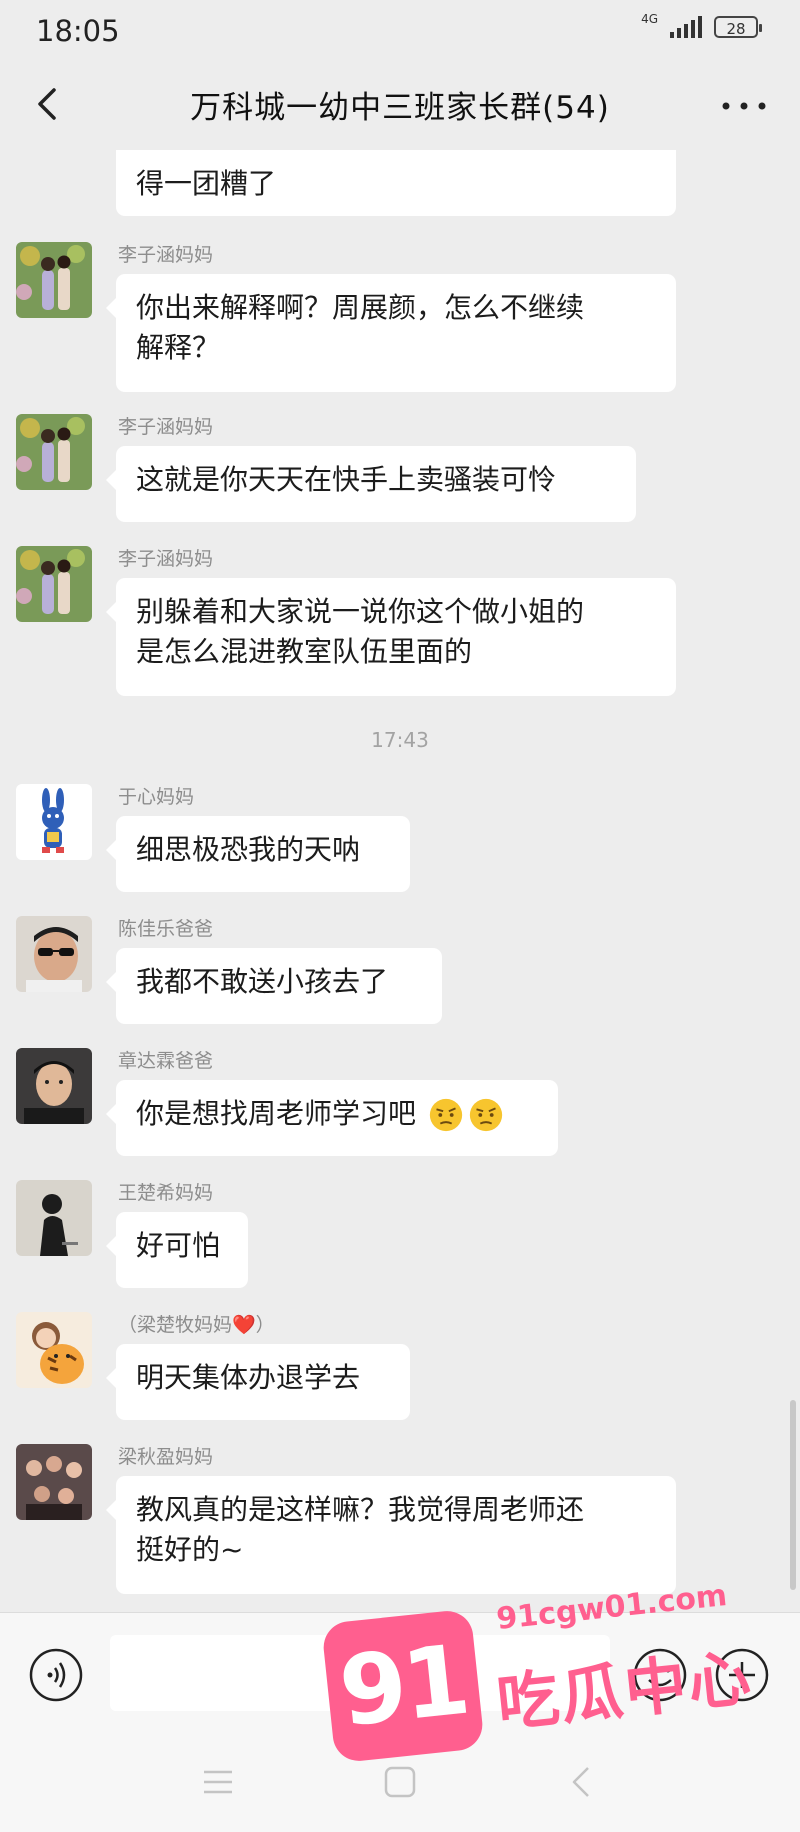 The height and width of the screenshot is (1832, 800). I want to click on message-text-line: 解释？, so click(178, 347).